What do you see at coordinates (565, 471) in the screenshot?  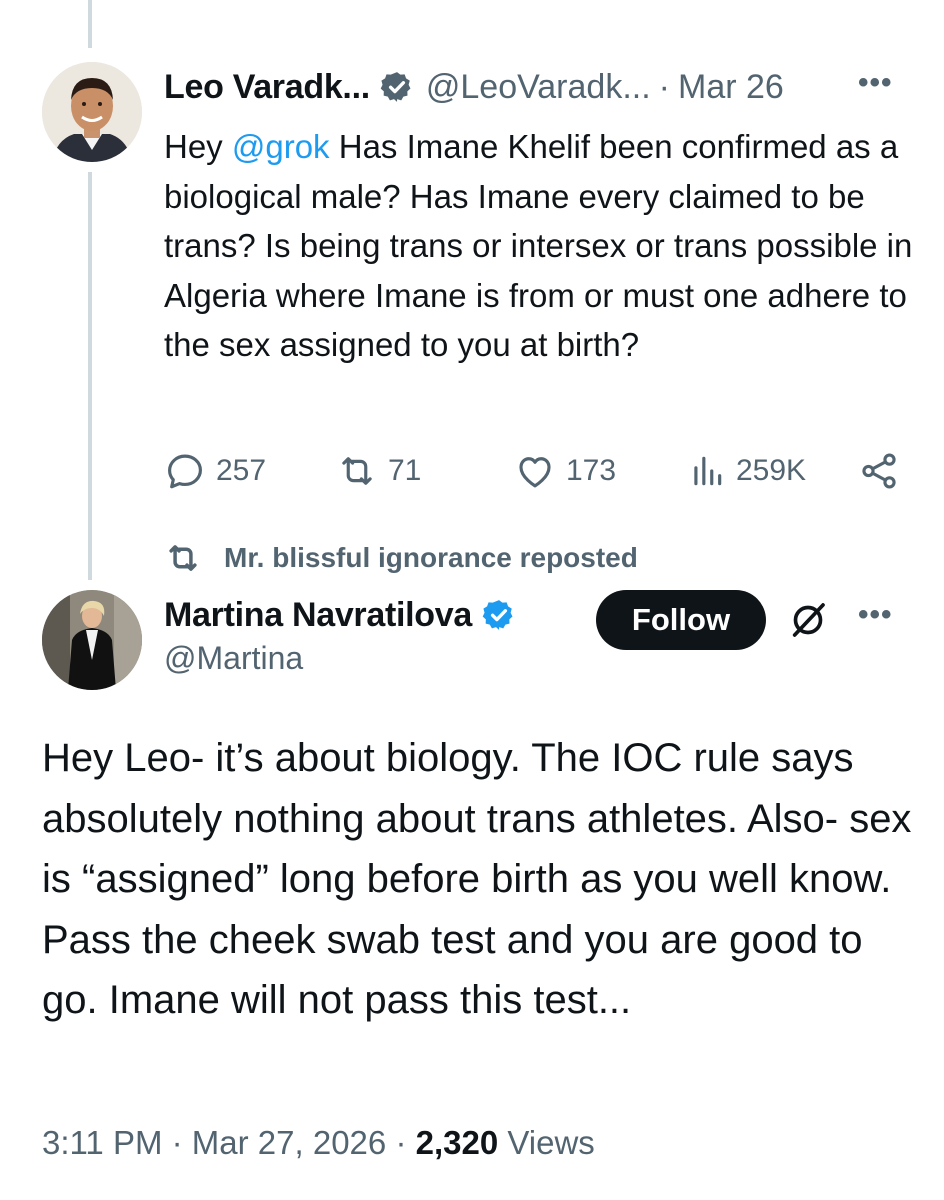 I see `like-button: 173` at bounding box center [565, 471].